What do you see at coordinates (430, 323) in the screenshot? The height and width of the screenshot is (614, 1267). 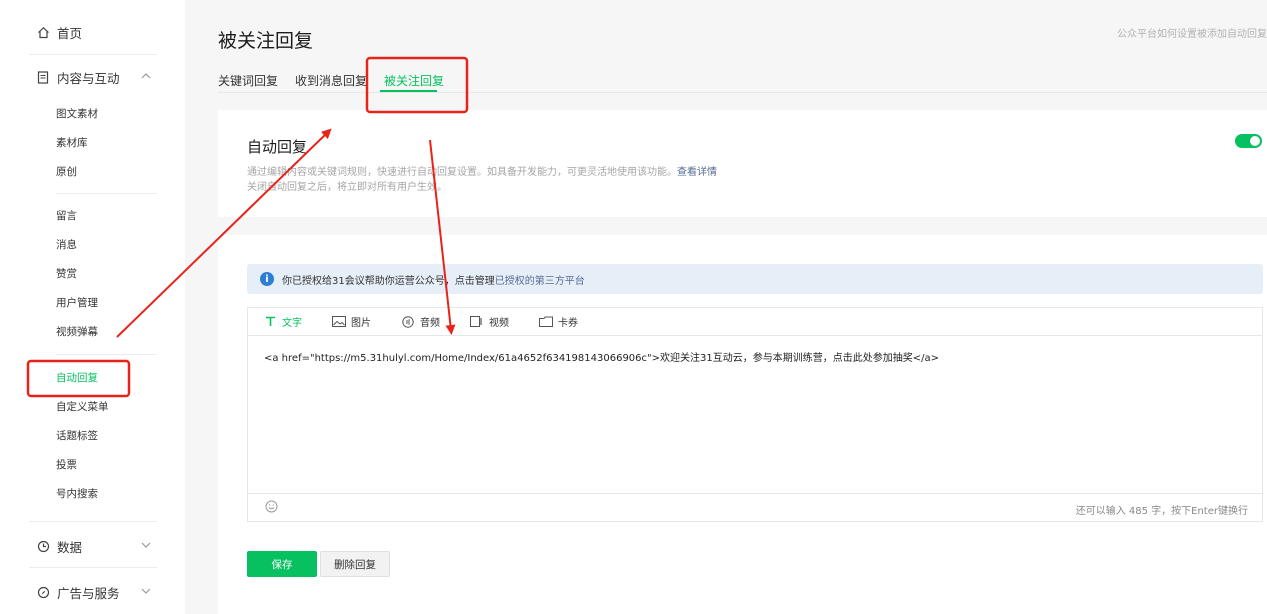 I see `type-tab-label: 音频` at bounding box center [430, 323].